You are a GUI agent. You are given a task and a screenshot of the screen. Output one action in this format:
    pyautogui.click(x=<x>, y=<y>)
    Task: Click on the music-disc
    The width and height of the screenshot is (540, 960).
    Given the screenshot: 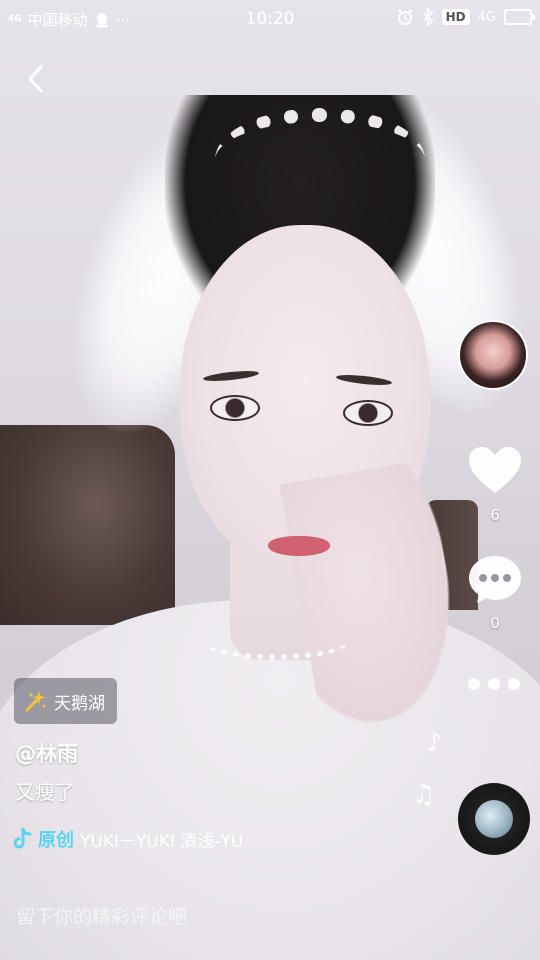 What is the action you would take?
    pyautogui.click(x=494, y=819)
    